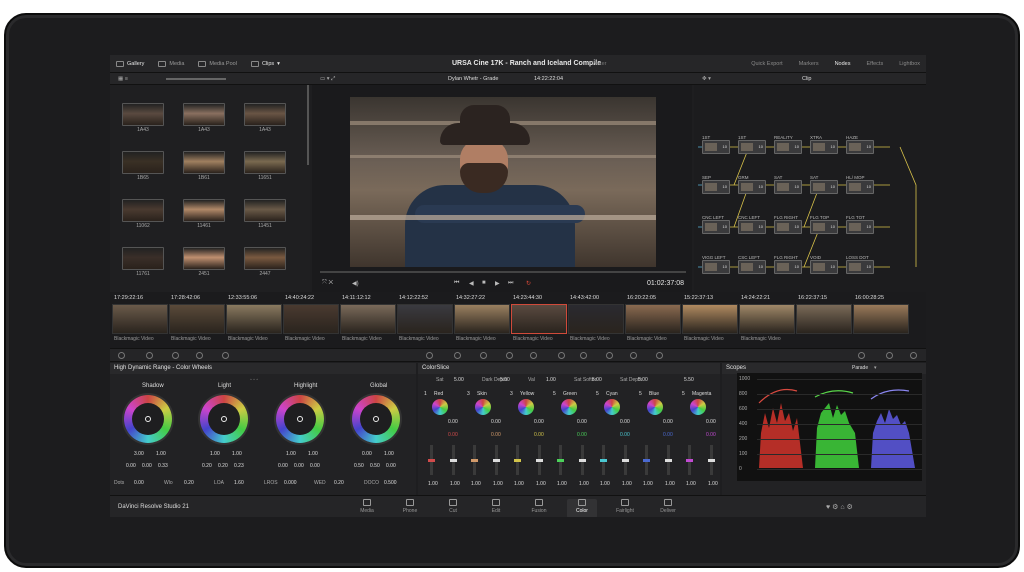 The height and width of the screenshot is (572, 1024). What do you see at coordinates (204, 214) in the screenshot?
I see `gallery-still: 11461` at bounding box center [204, 214].